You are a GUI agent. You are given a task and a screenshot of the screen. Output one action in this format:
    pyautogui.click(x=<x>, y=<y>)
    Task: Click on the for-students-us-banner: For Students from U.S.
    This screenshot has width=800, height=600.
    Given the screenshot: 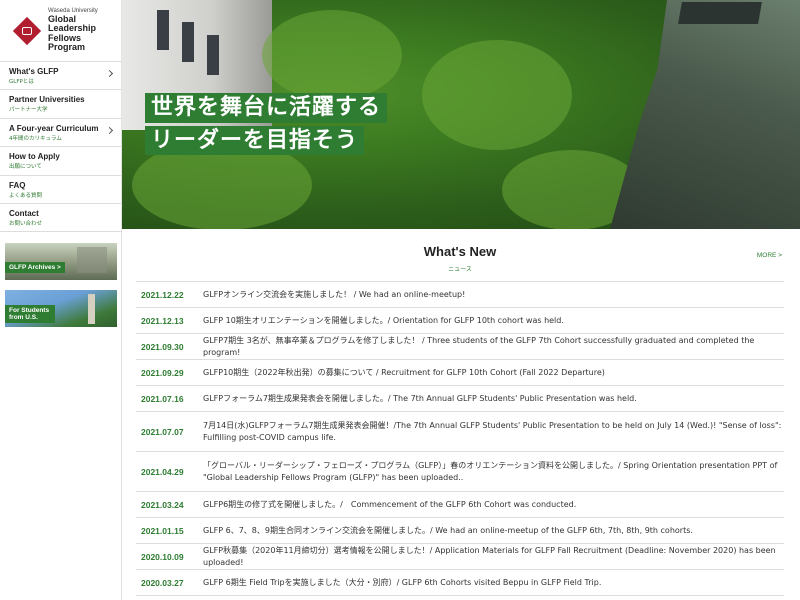 What is the action you would take?
    pyautogui.click(x=61, y=308)
    